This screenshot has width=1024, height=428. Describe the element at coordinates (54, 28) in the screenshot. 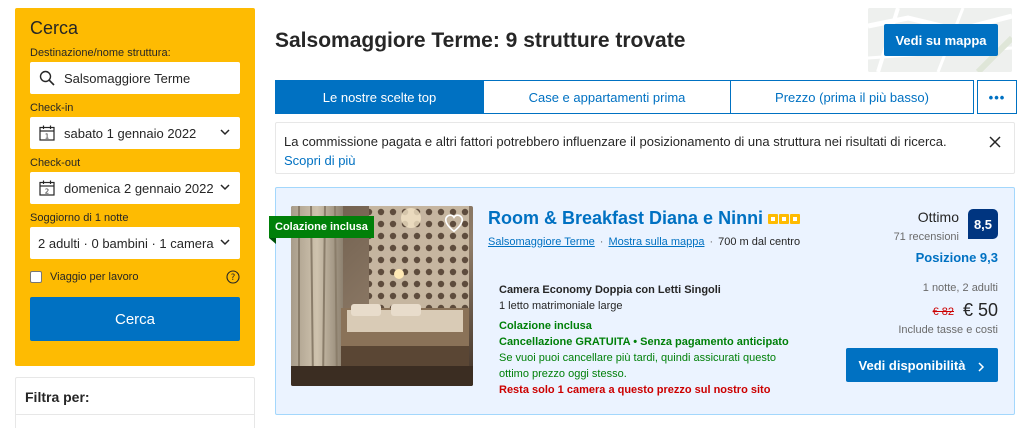

I see `search-title: Cerca` at that location.